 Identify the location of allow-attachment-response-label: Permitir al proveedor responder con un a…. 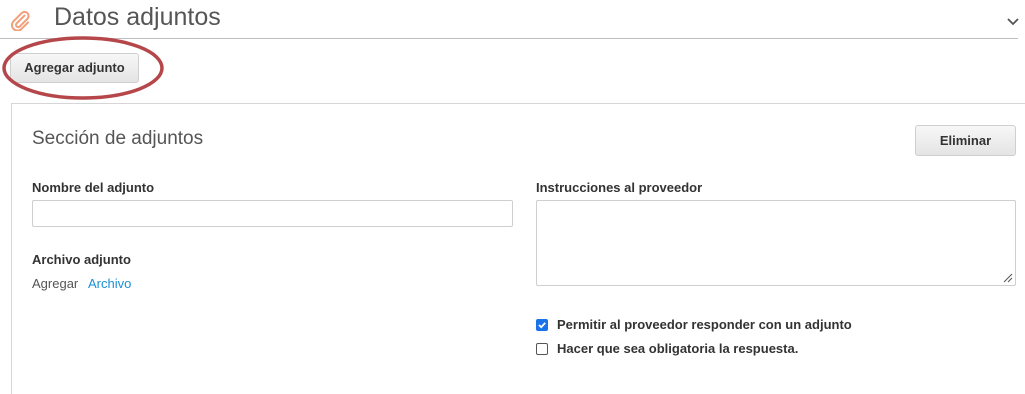
(704, 324).